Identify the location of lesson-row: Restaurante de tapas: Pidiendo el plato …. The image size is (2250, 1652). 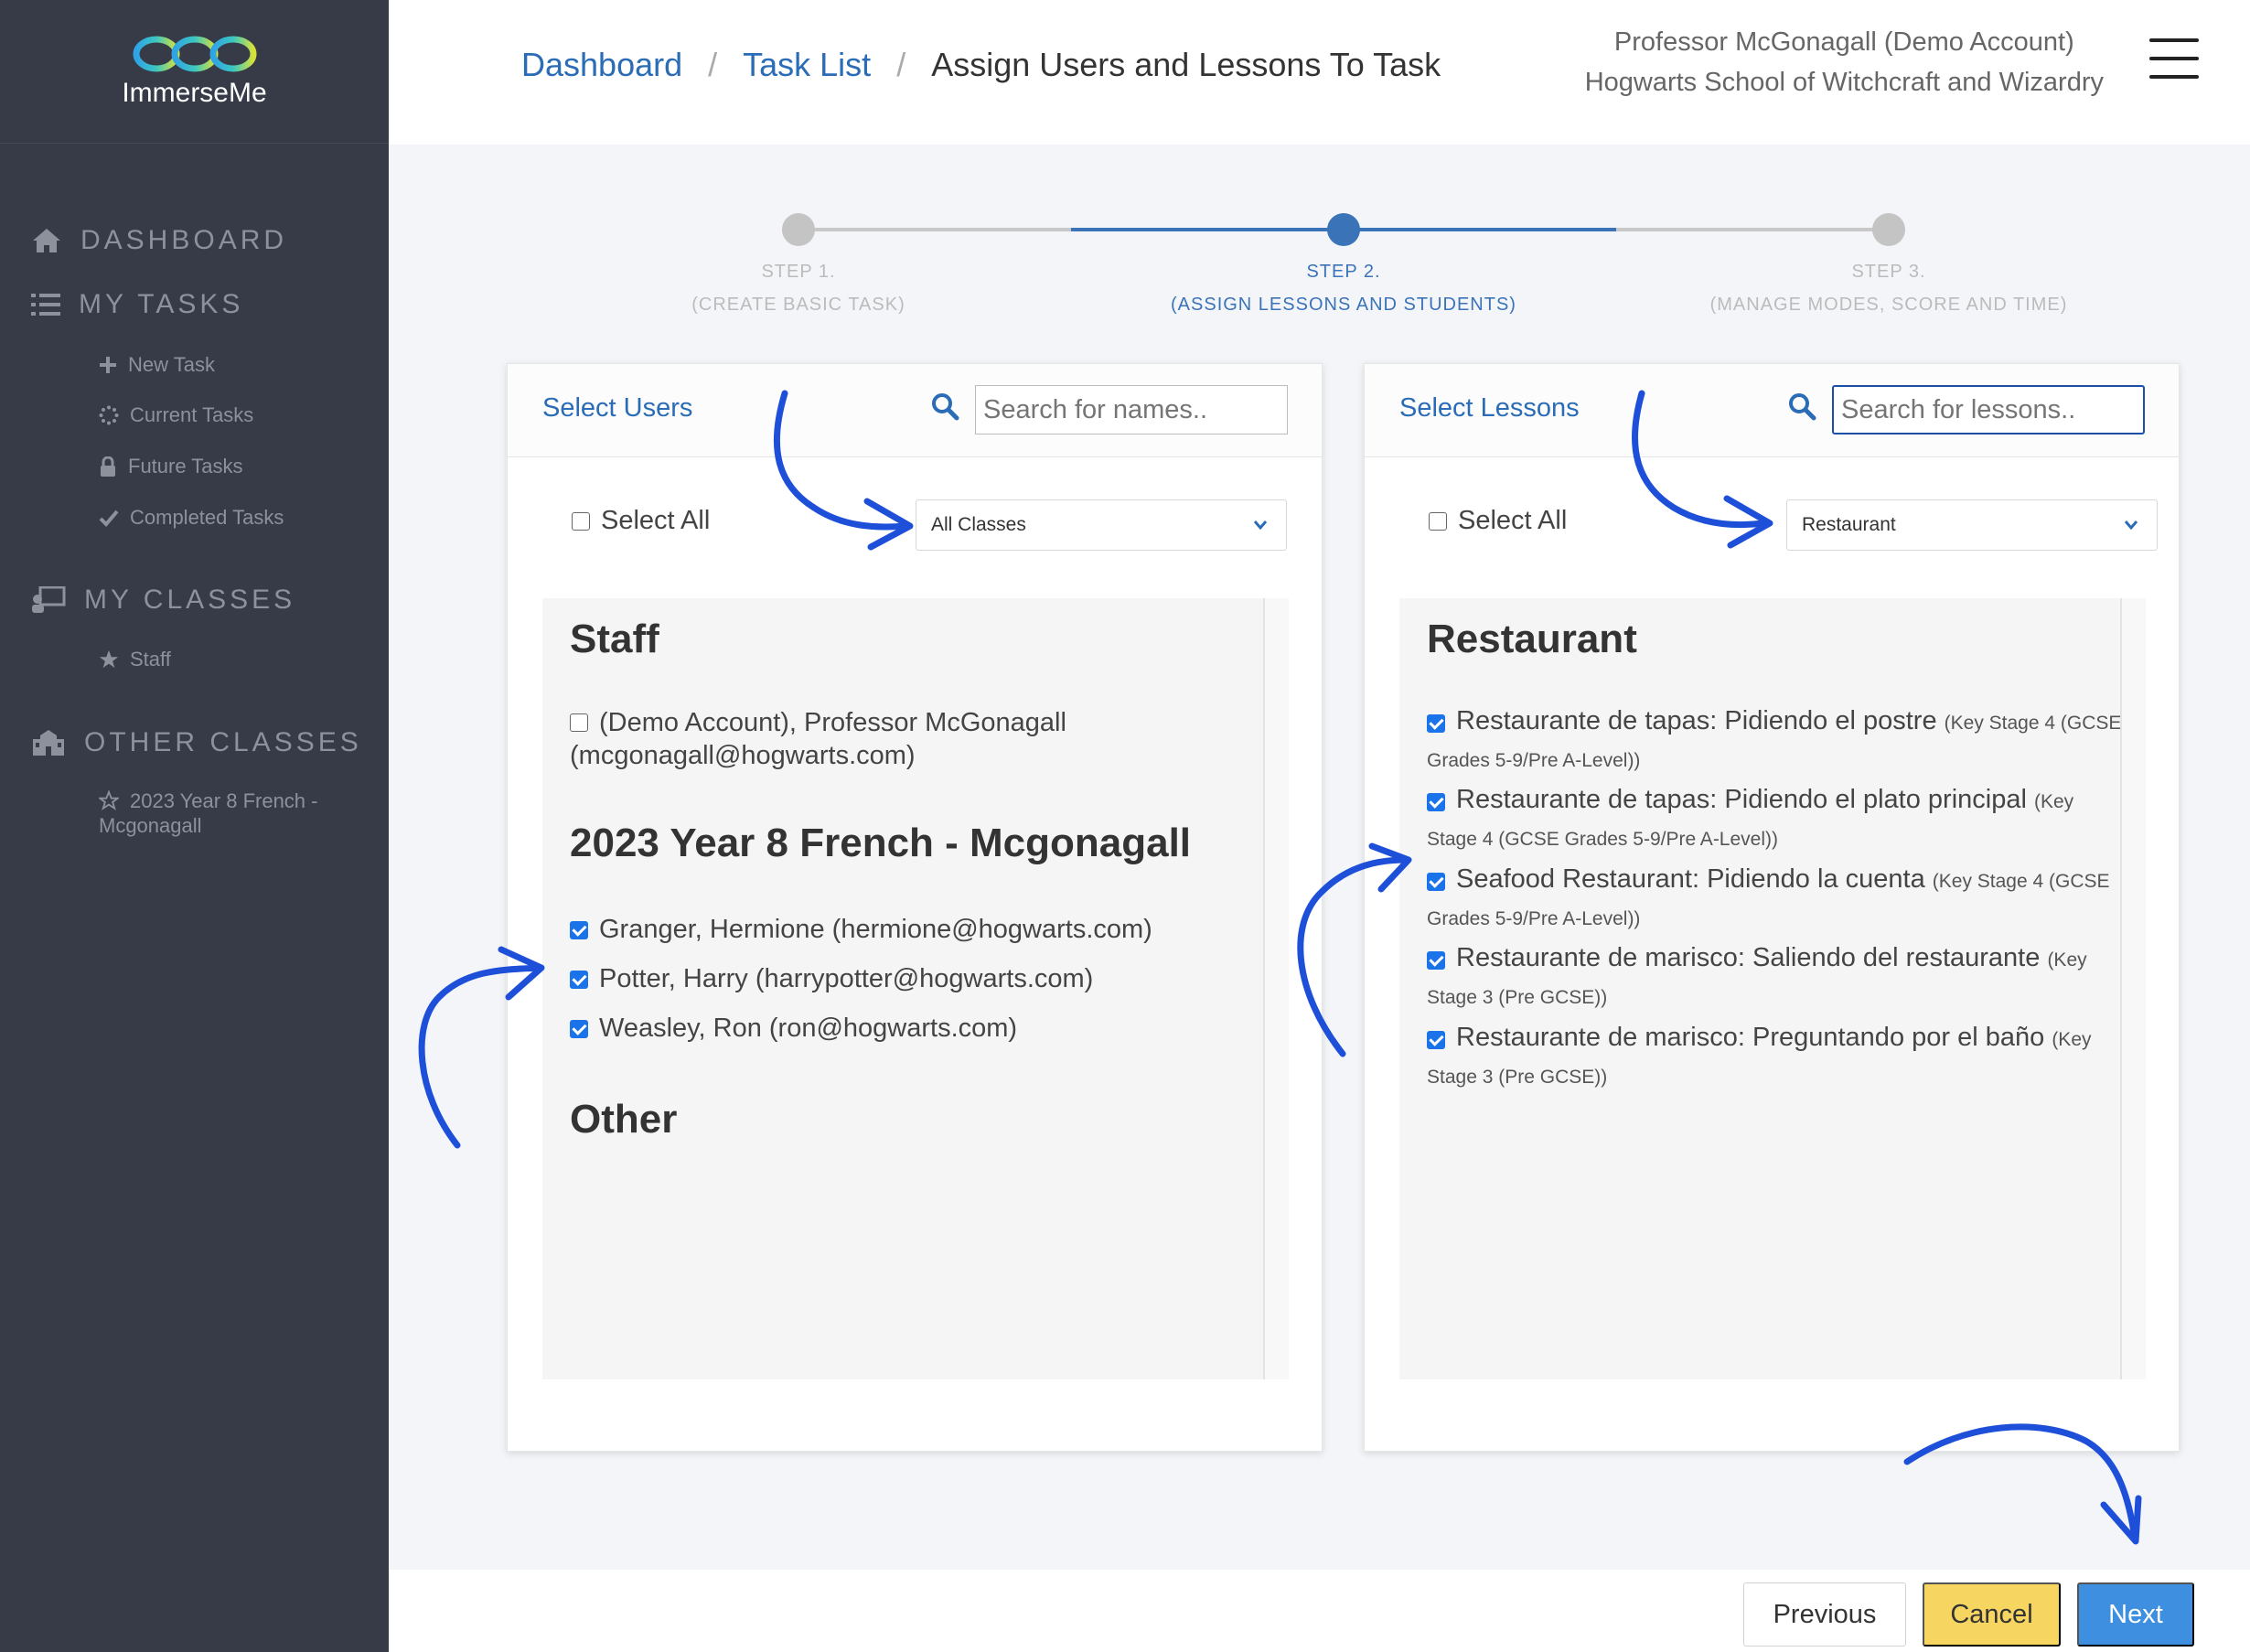
(1774, 819).